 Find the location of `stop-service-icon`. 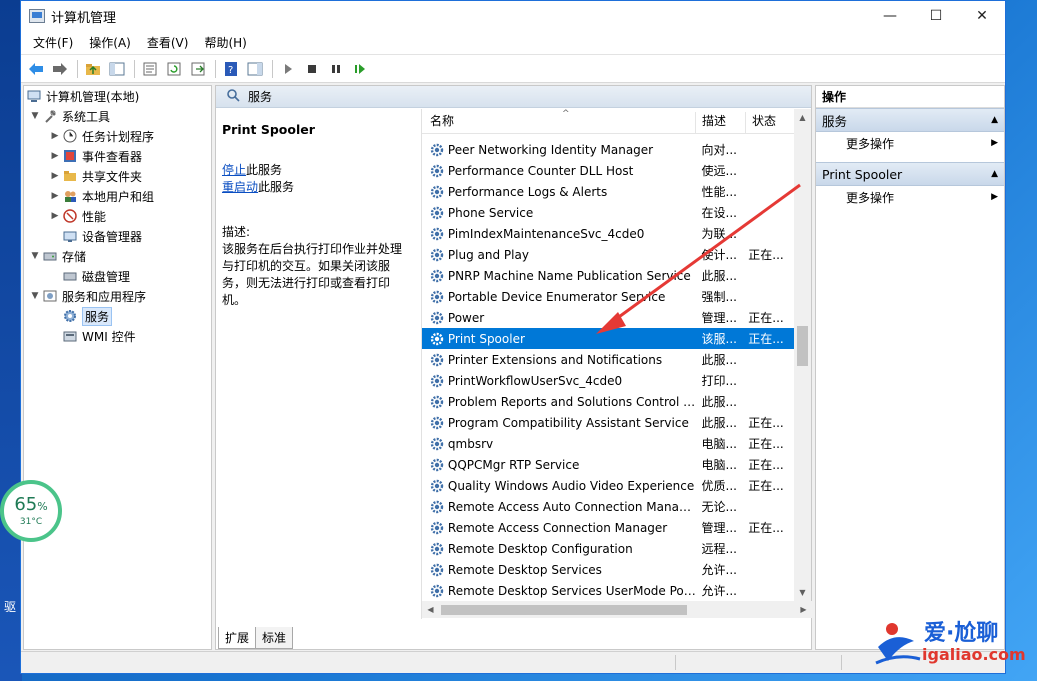

stop-service-icon is located at coordinates (312, 69).